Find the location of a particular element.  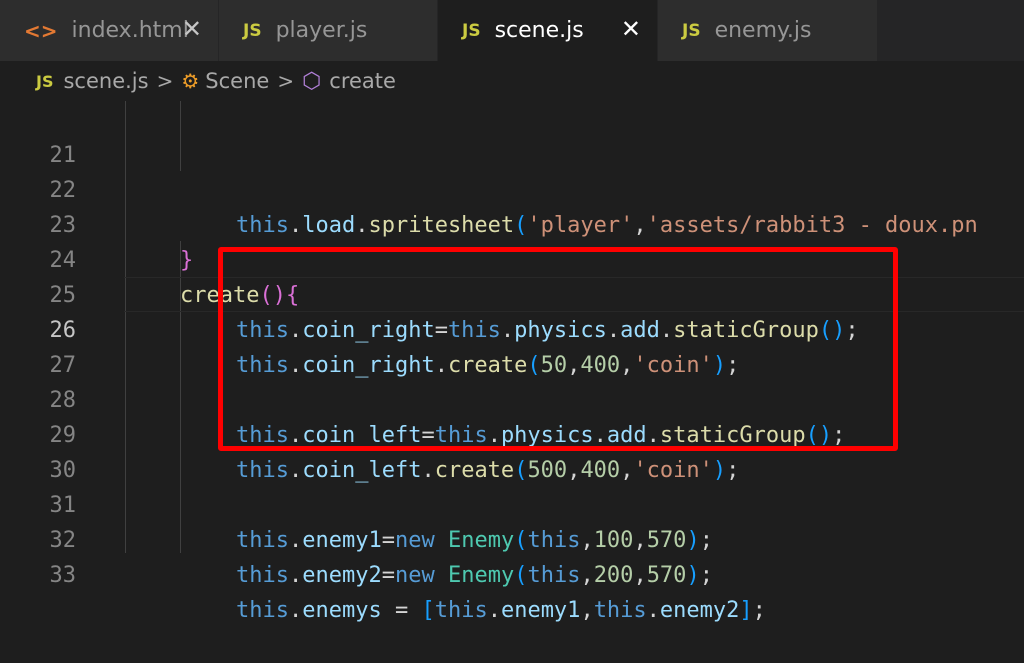

code-line: 21 is located at coordinates (512, 135).